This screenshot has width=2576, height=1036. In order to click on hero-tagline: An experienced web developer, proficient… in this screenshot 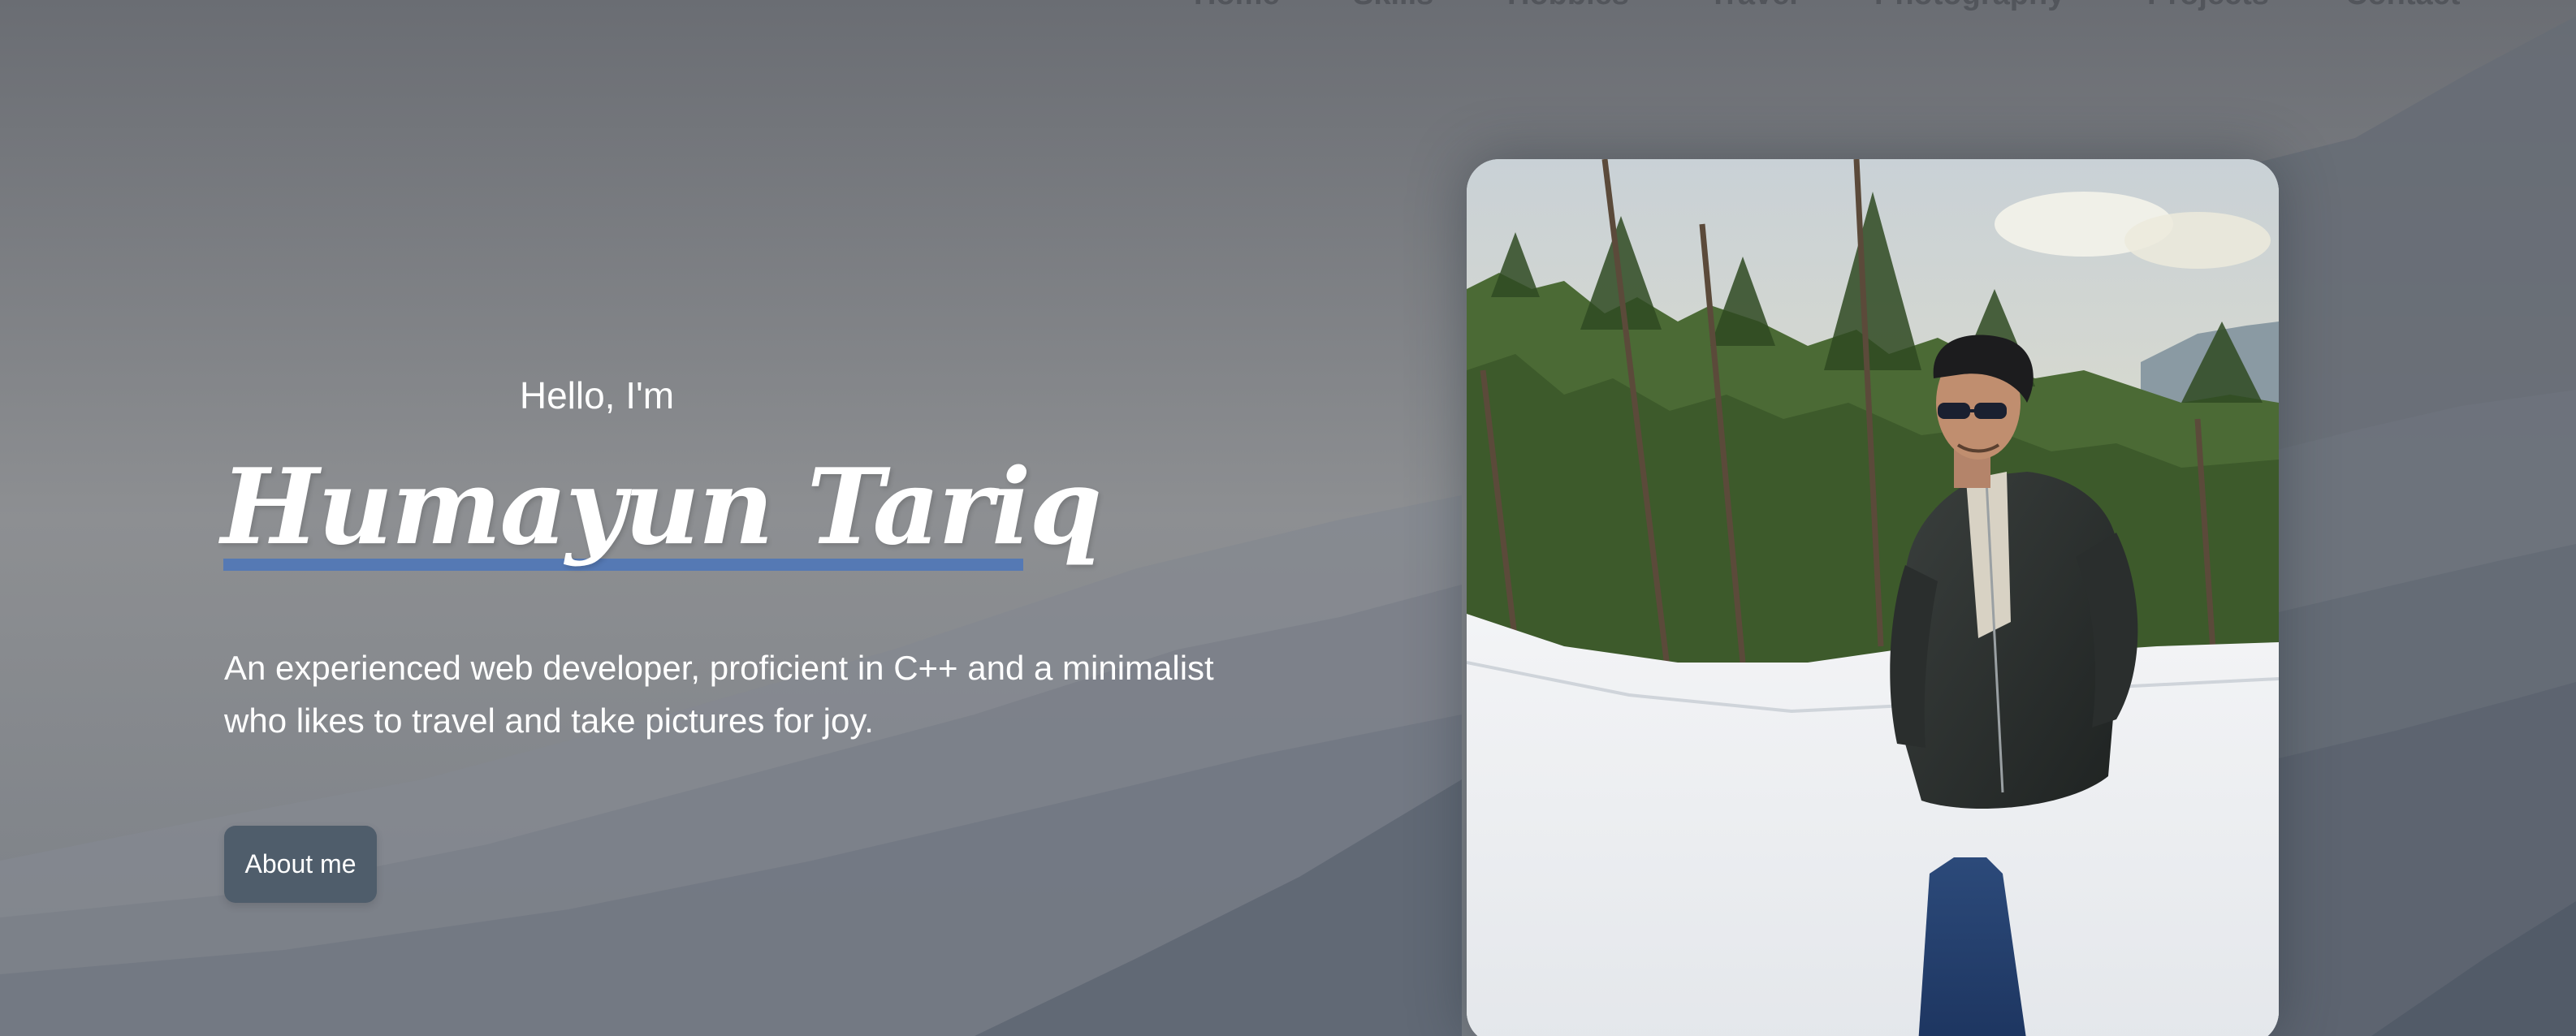, I will do `click(719, 694)`.